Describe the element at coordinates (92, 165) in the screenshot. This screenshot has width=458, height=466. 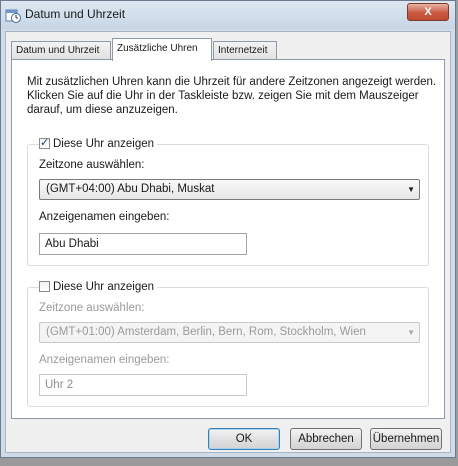
I see `clock1-timezone-label: Zeitzone auswählen:` at that location.